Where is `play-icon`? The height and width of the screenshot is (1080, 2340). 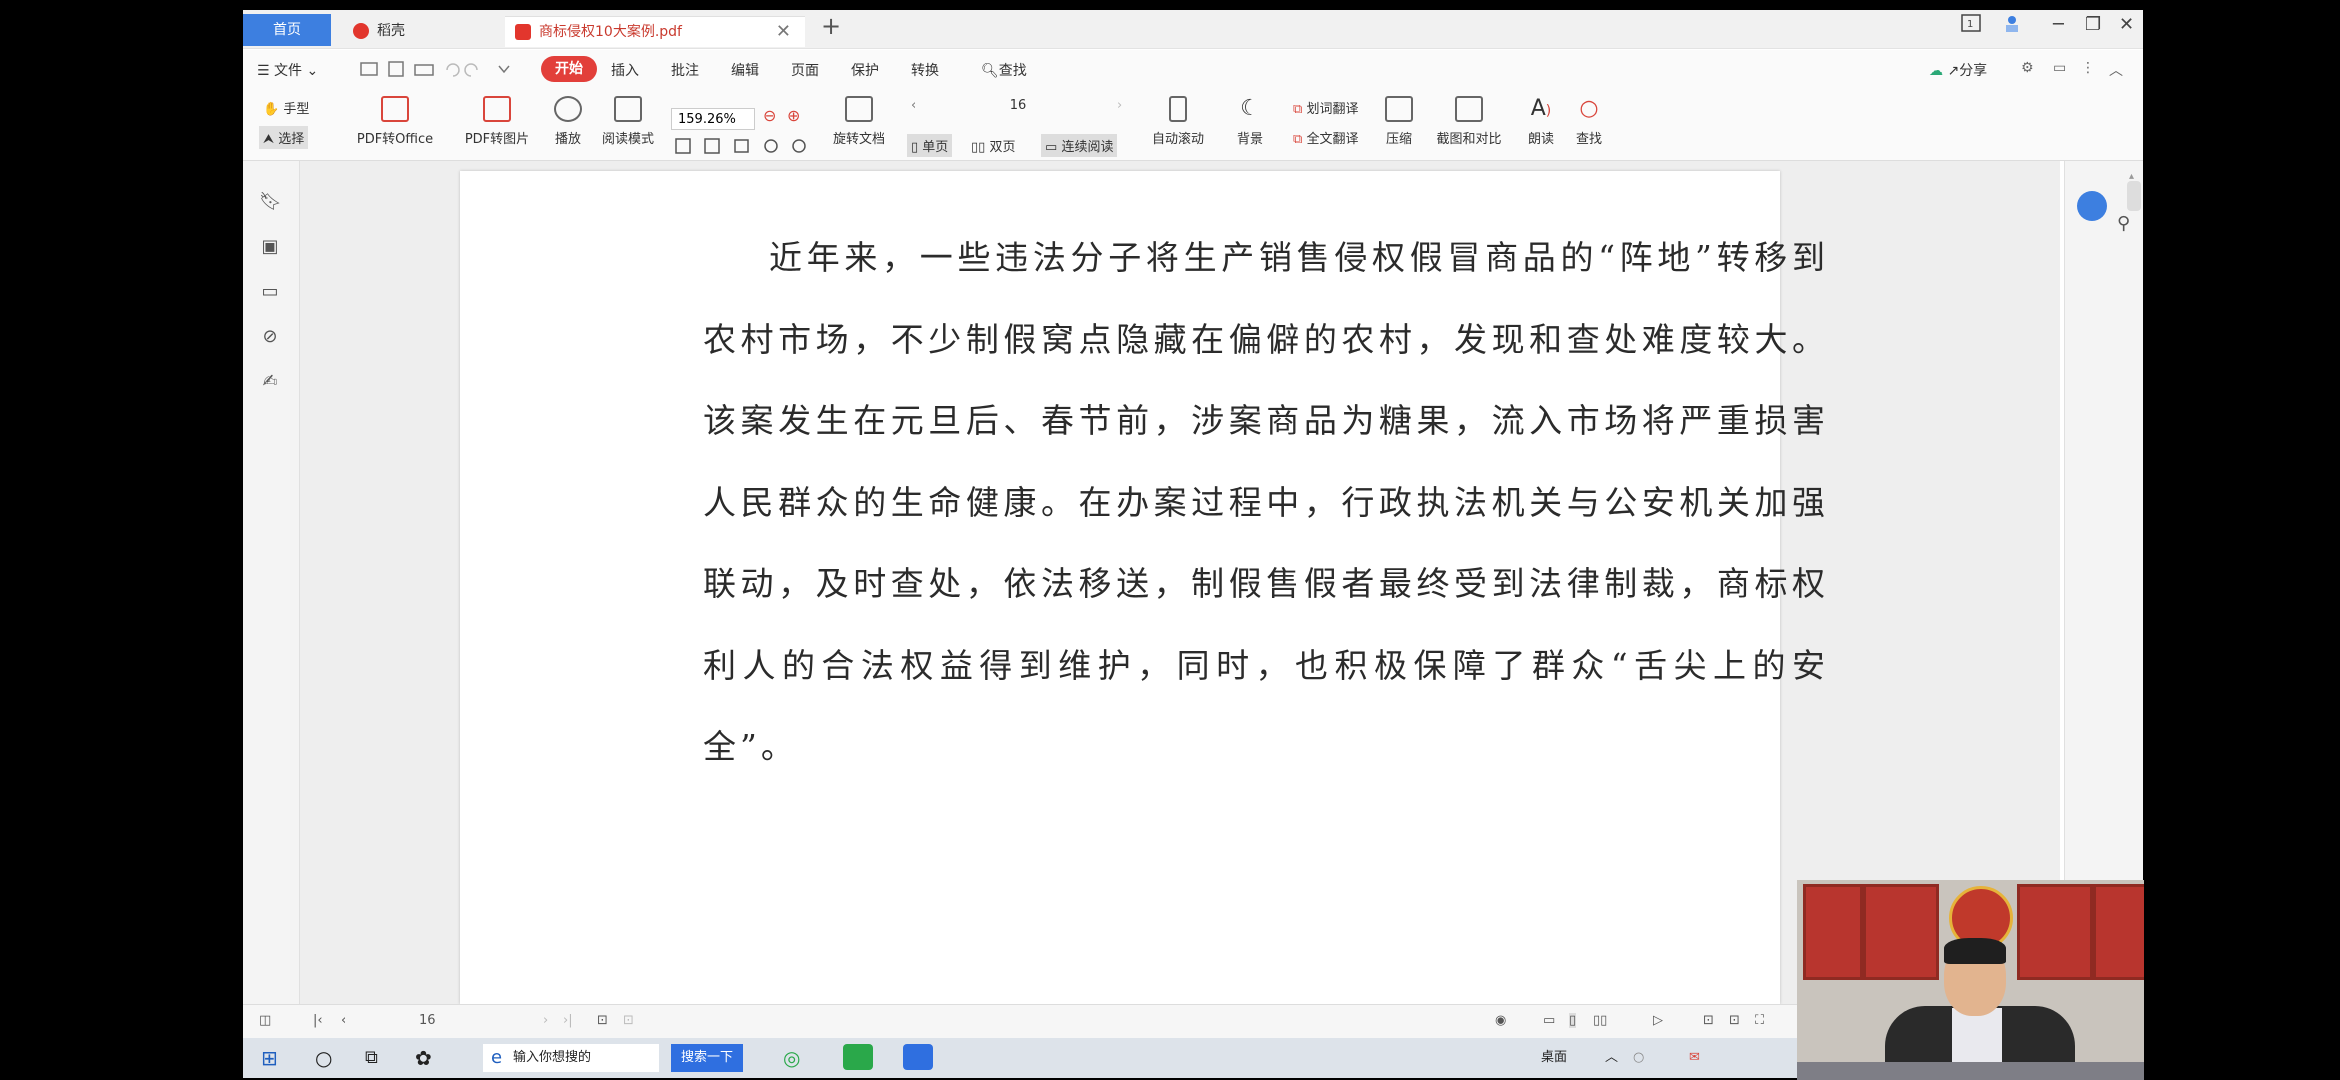
play-icon is located at coordinates (568, 109).